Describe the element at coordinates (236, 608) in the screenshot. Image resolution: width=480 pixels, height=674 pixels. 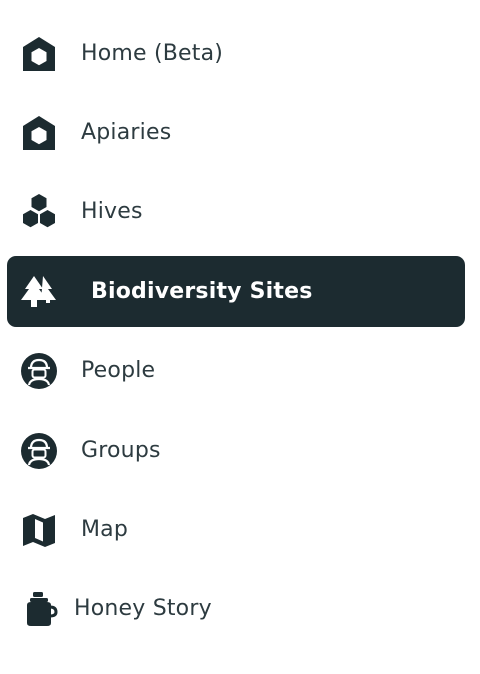
I see `nav-item-honey-story: Honey Story` at that location.